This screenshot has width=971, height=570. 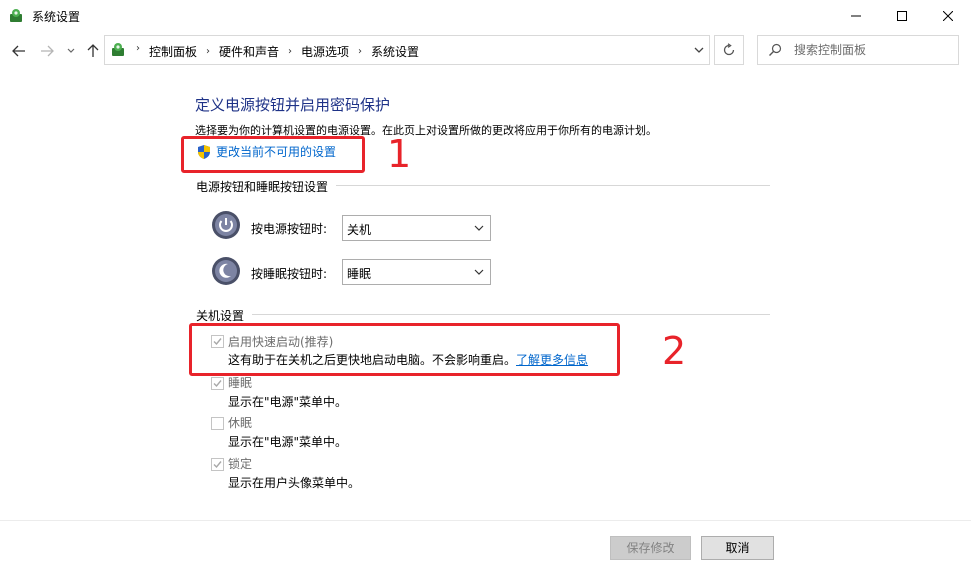 I want to click on navigation-bar: › 控制面板 › 硬件和声音 › 电源选项 › 系统设置, so click(x=485, y=51).